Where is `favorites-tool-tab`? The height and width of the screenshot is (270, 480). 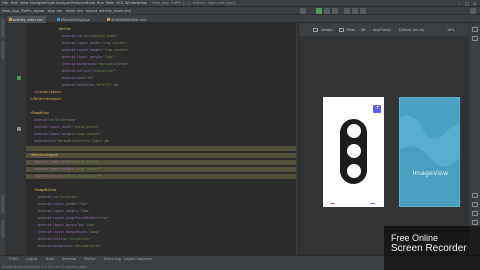 favorites-tool-tab is located at coordinates (3, 229).